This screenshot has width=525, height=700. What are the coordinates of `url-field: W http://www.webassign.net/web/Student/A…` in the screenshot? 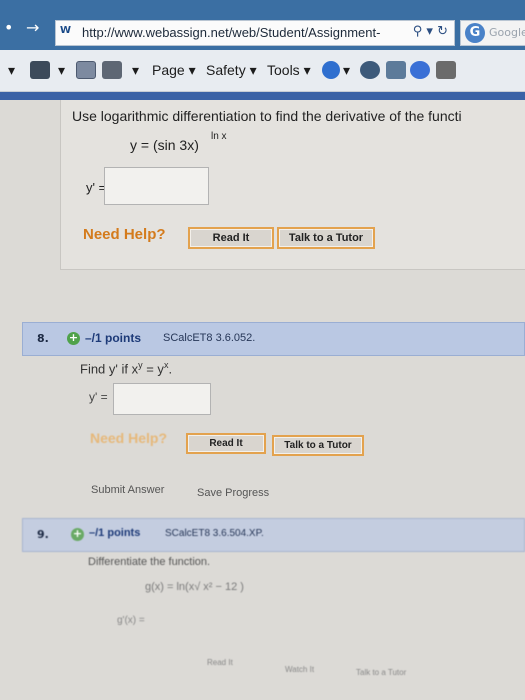 It's located at (255, 33).